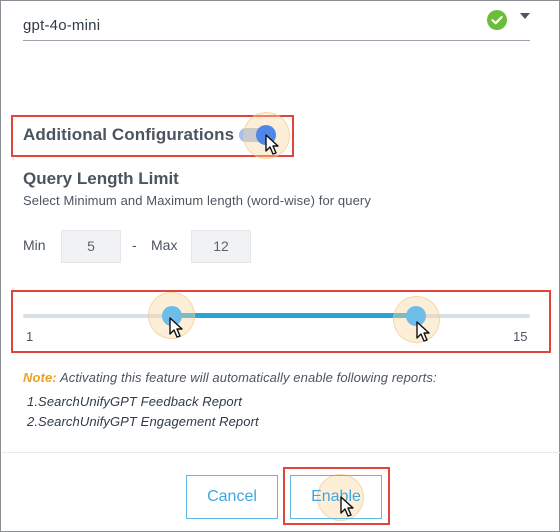 The height and width of the screenshot is (532, 560). What do you see at coordinates (134, 401) in the screenshot?
I see `report-item: 1.SearchUnifyGPT Feedback Report` at bounding box center [134, 401].